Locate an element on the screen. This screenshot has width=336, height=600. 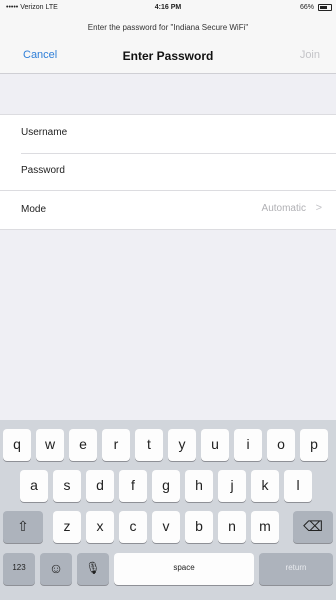
username-field: Username is located at coordinates (168, 134).